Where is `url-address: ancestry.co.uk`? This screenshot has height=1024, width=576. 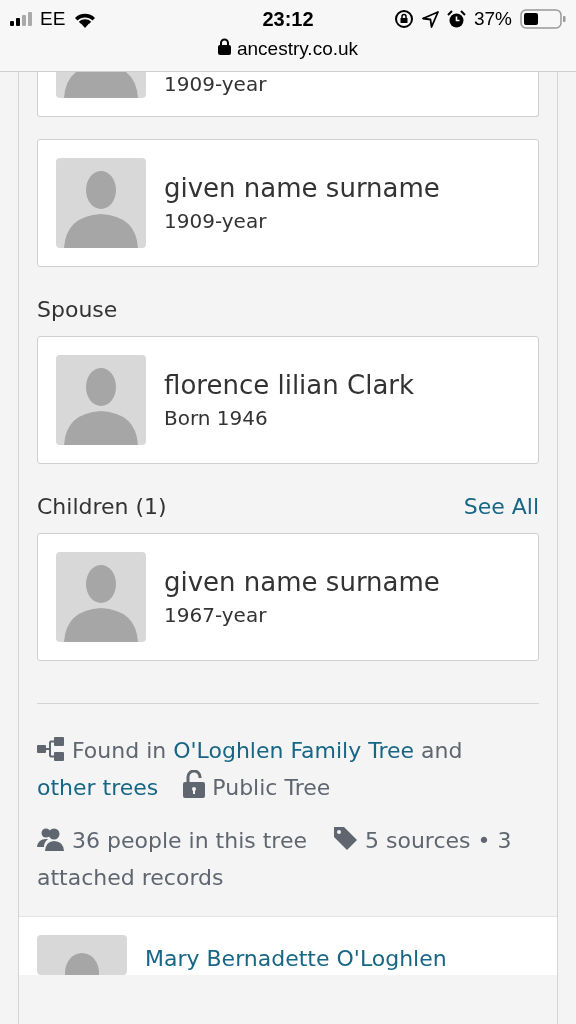
url-address: ancestry.co.uk is located at coordinates (297, 49).